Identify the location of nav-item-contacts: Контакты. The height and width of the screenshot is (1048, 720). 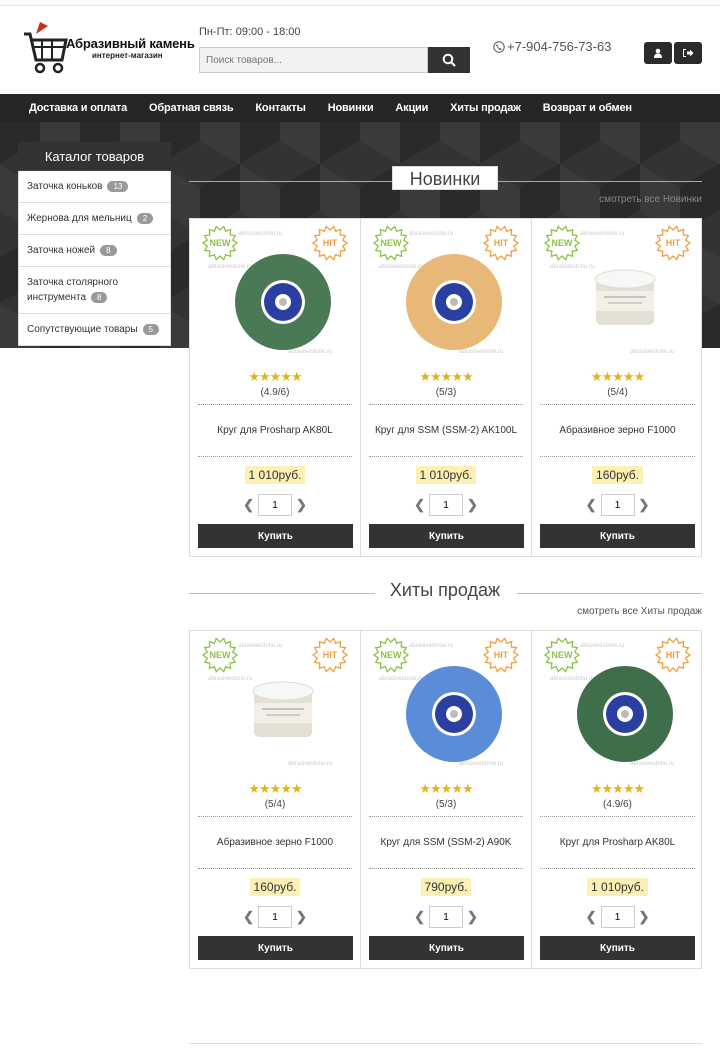
(280, 108).